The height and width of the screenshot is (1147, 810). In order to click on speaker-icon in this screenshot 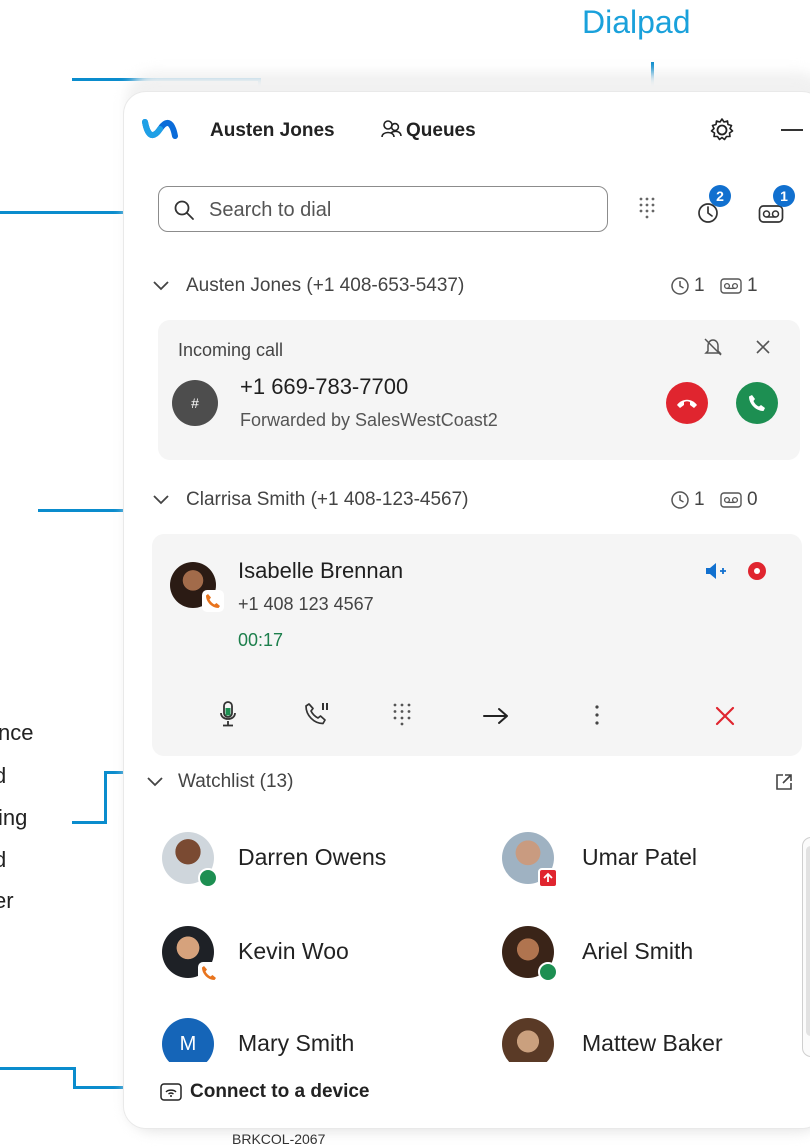, I will do `click(716, 571)`.